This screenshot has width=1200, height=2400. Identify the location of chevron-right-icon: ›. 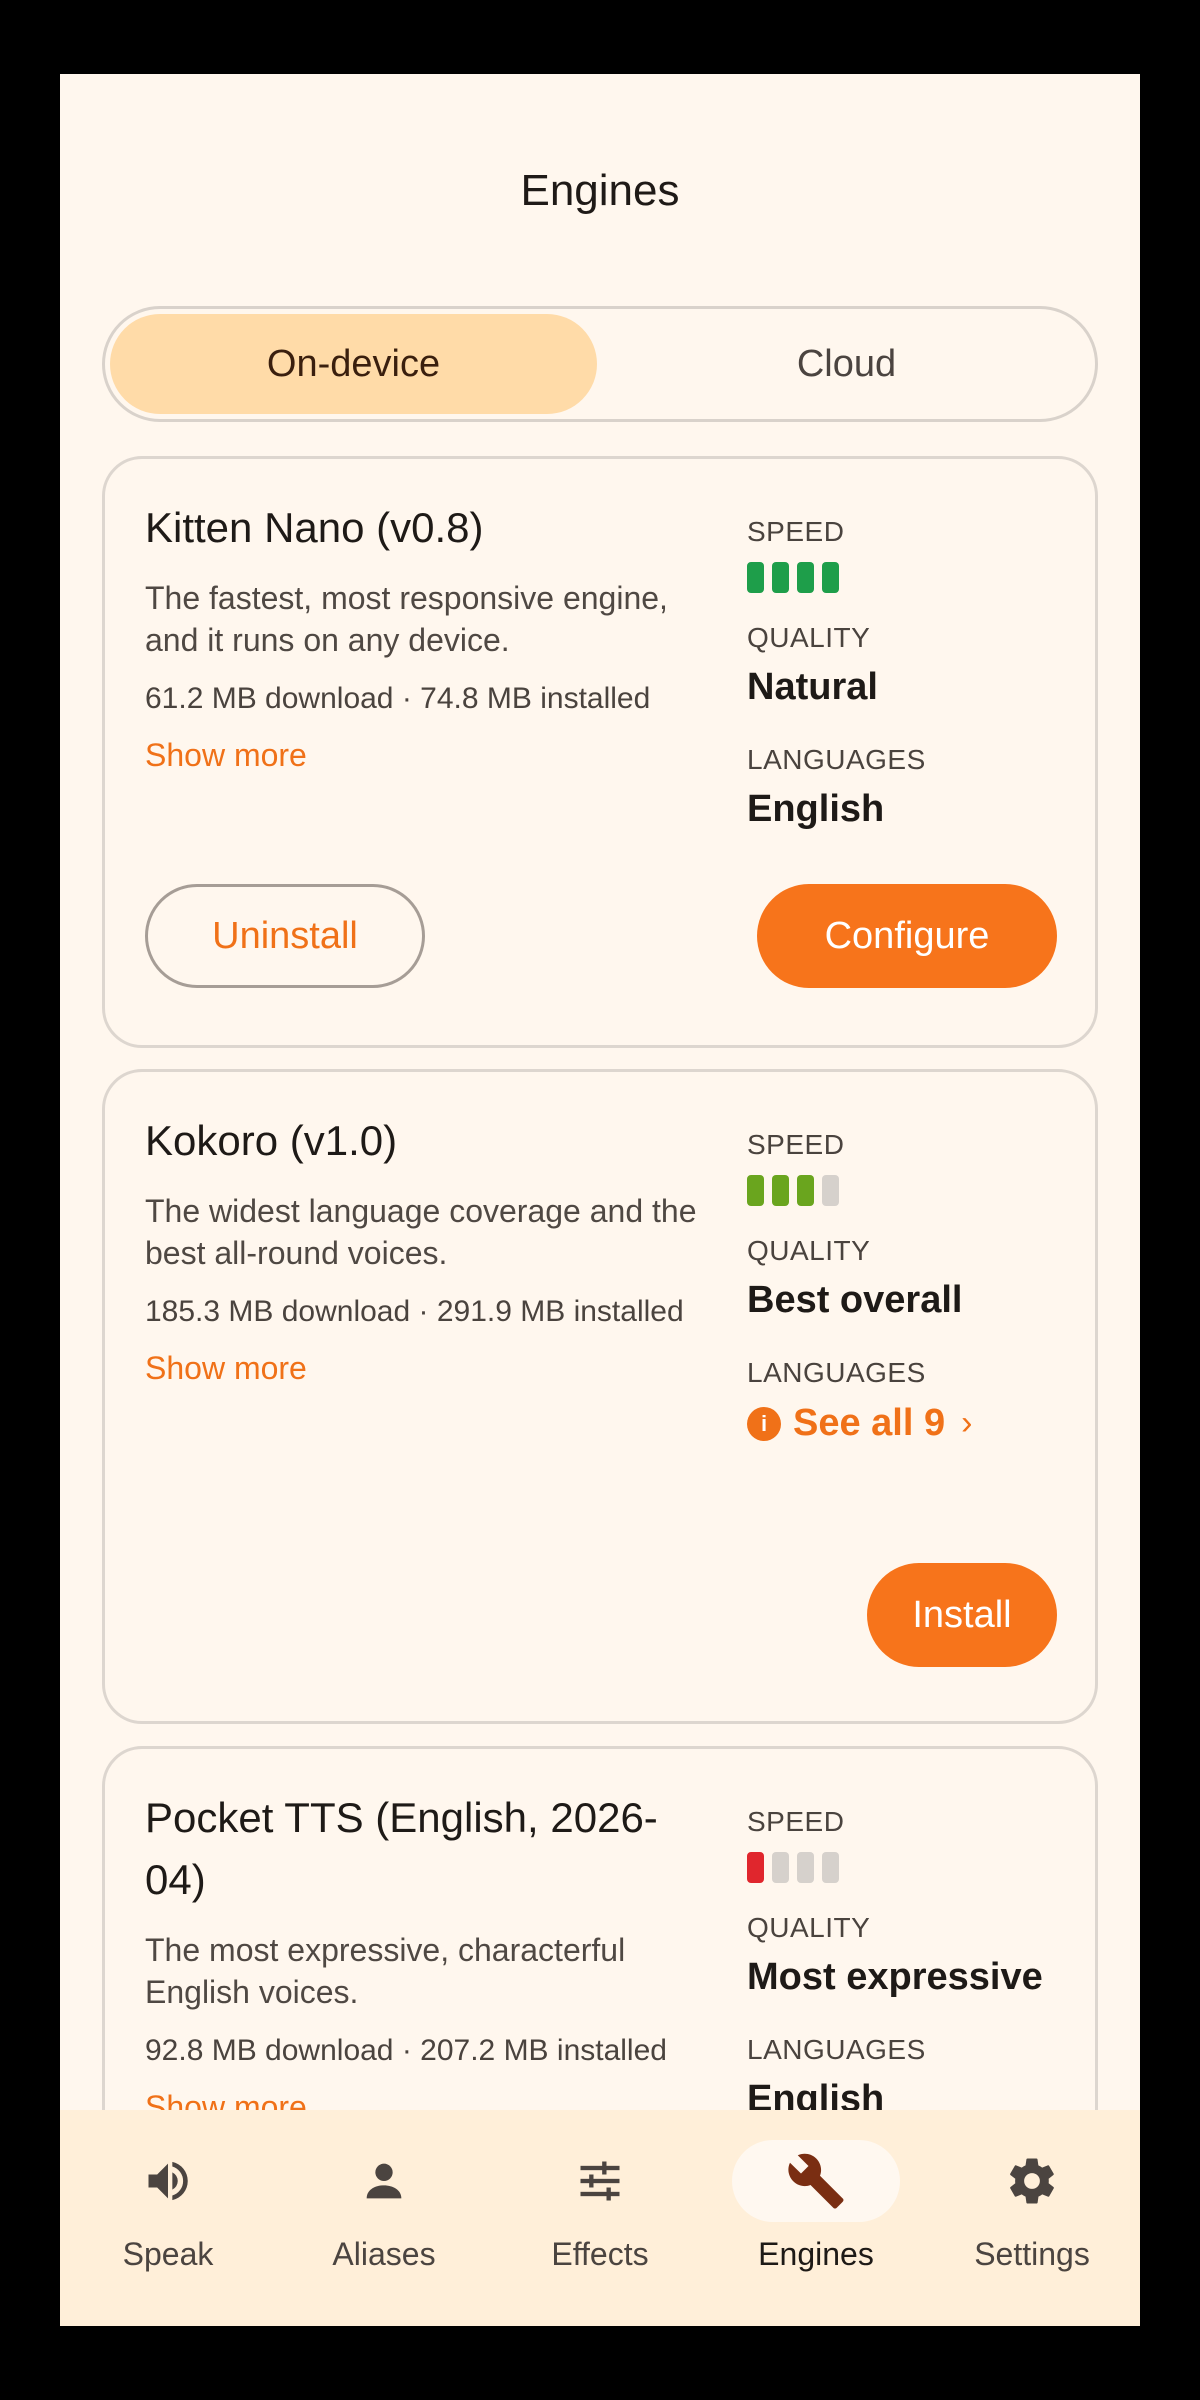
(967, 1423).